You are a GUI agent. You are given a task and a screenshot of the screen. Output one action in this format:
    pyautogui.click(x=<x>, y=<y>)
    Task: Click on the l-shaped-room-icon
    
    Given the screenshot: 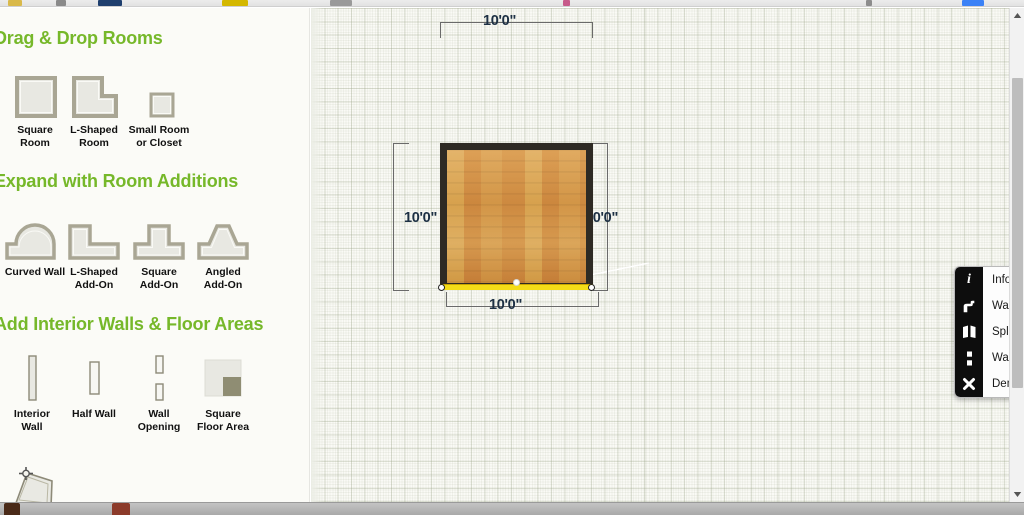 What is the action you would take?
    pyautogui.click(x=94, y=92)
    